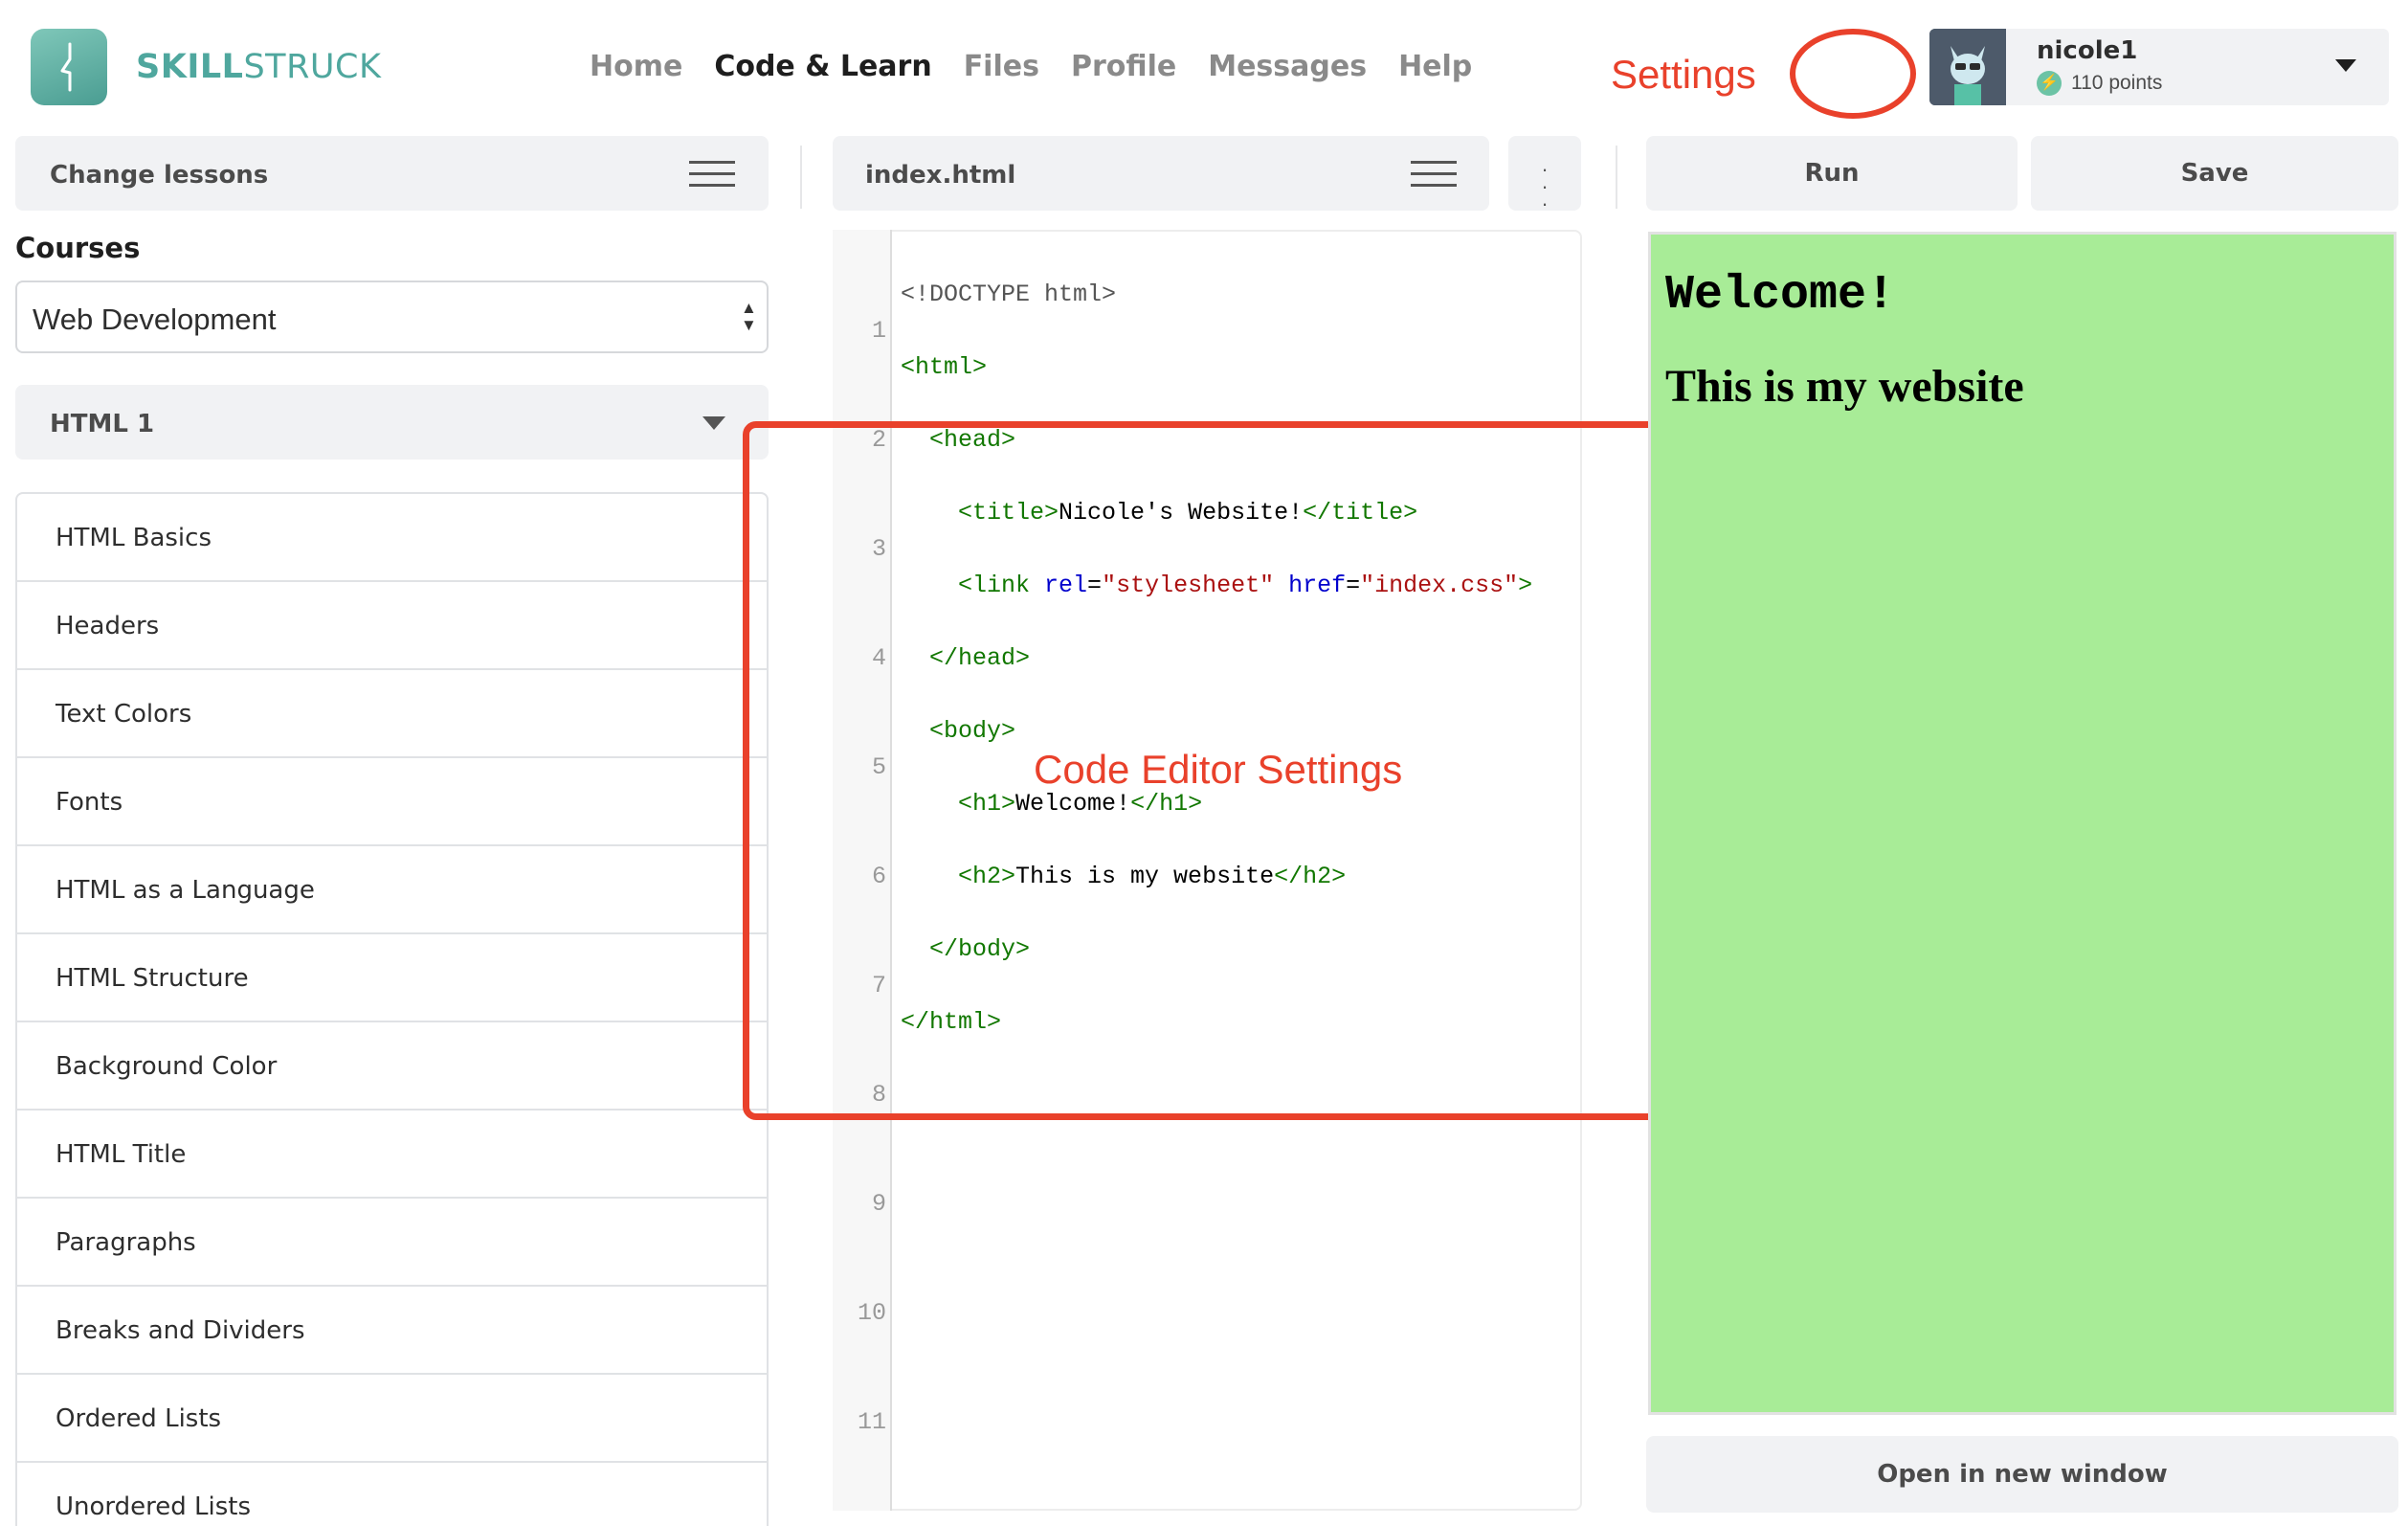 This screenshot has width=2408, height=1526. I want to click on lesson-item: HTML Basics, so click(392, 538).